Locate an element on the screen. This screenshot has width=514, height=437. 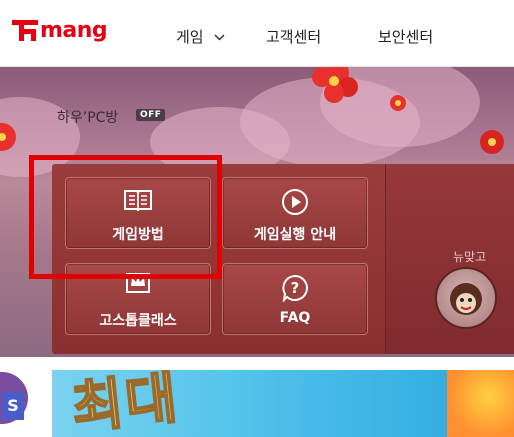
nav-game: 게임 is located at coordinates (200, 36).